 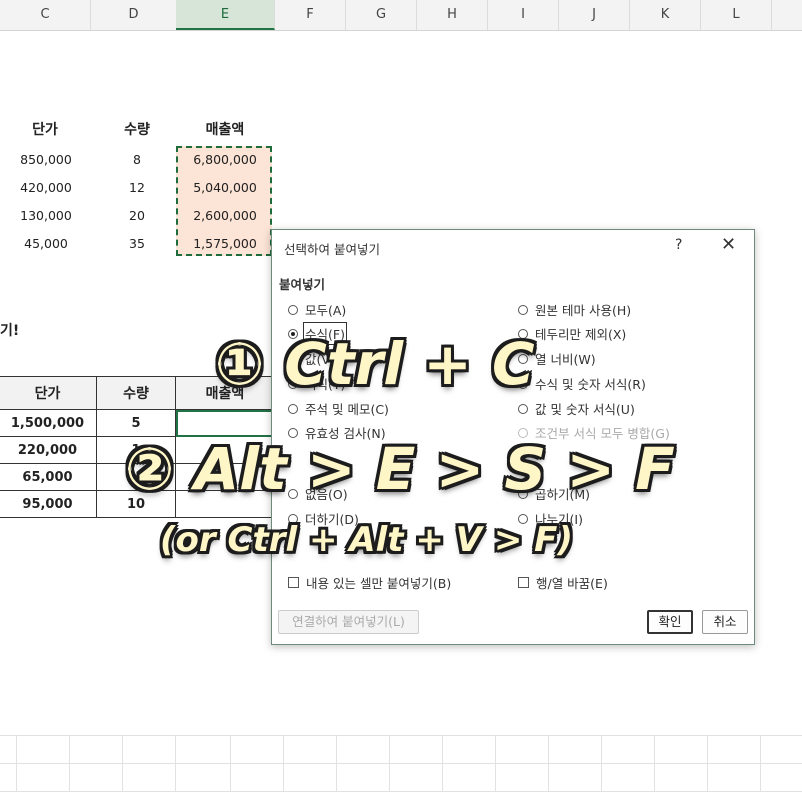 What do you see at coordinates (225, 187) in the screenshot?
I see `table1-cell: 5,040,000` at bounding box center [225, 187].